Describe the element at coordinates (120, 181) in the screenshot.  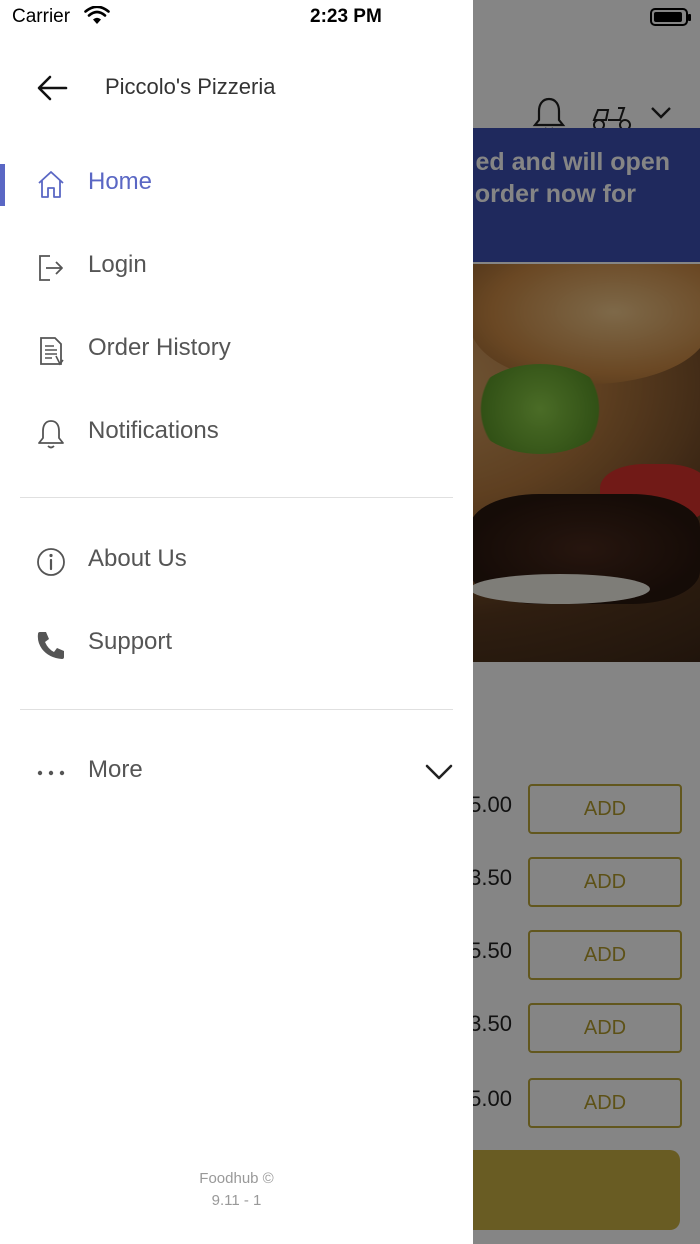
I see `menu-item-label: Home` at that location.